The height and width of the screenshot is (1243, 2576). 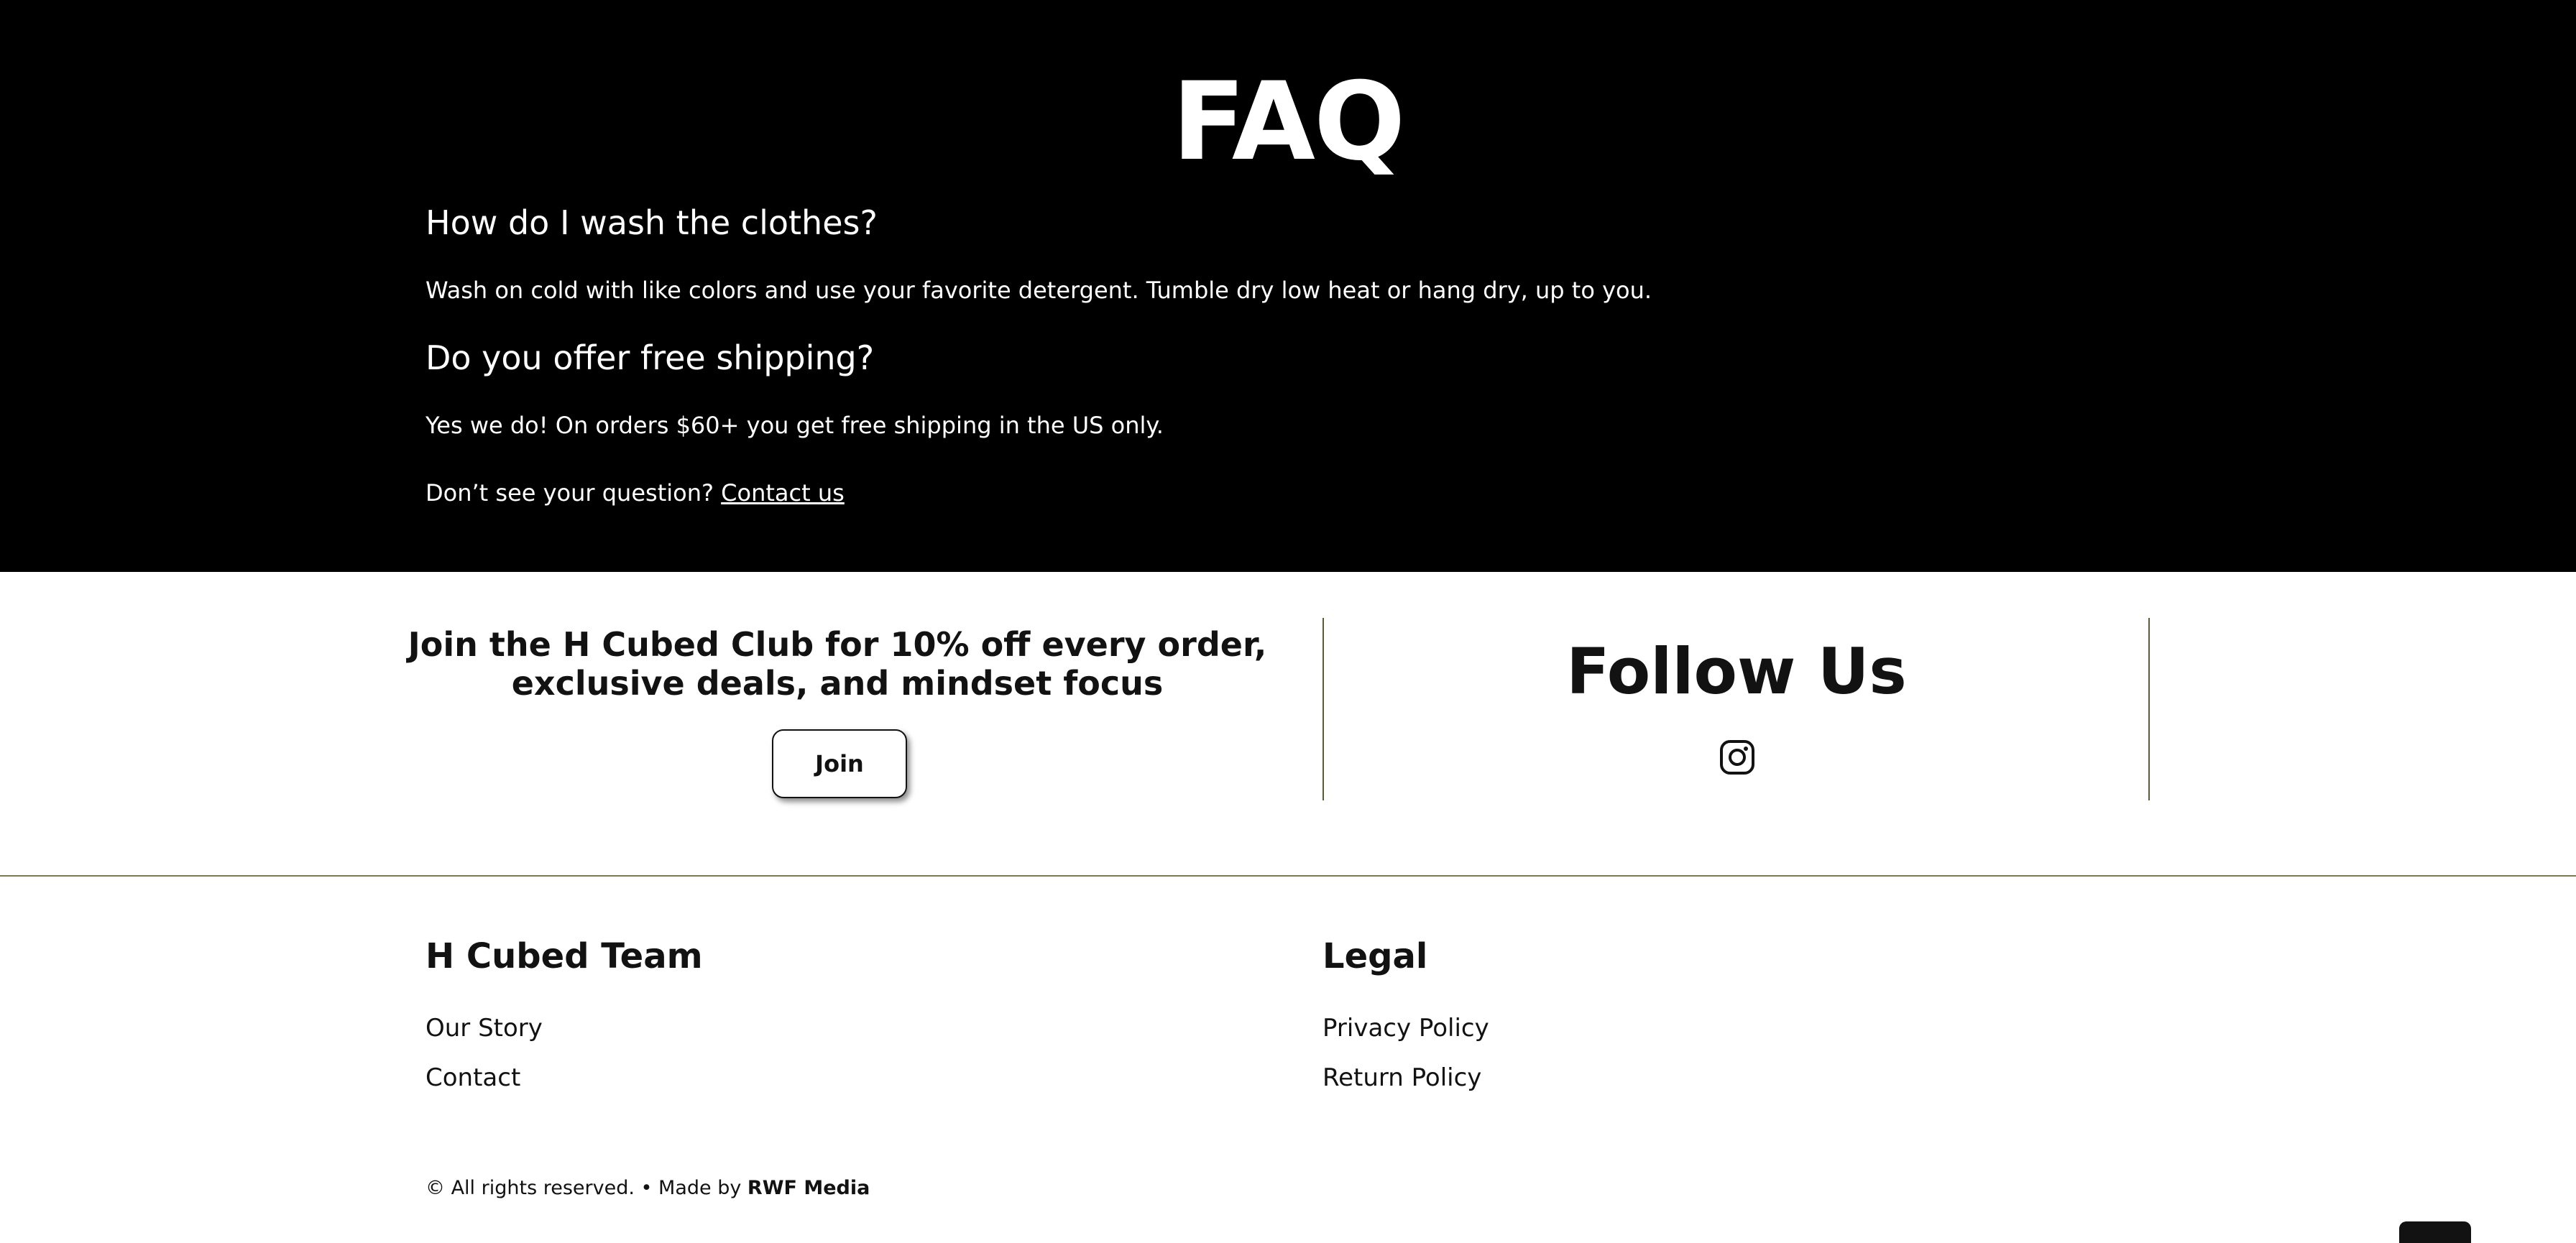 What do you see at coordinates (808, 1188) in the screenshot?
I see `maker-name: RWF Media` at bounding box center [808, 1188].